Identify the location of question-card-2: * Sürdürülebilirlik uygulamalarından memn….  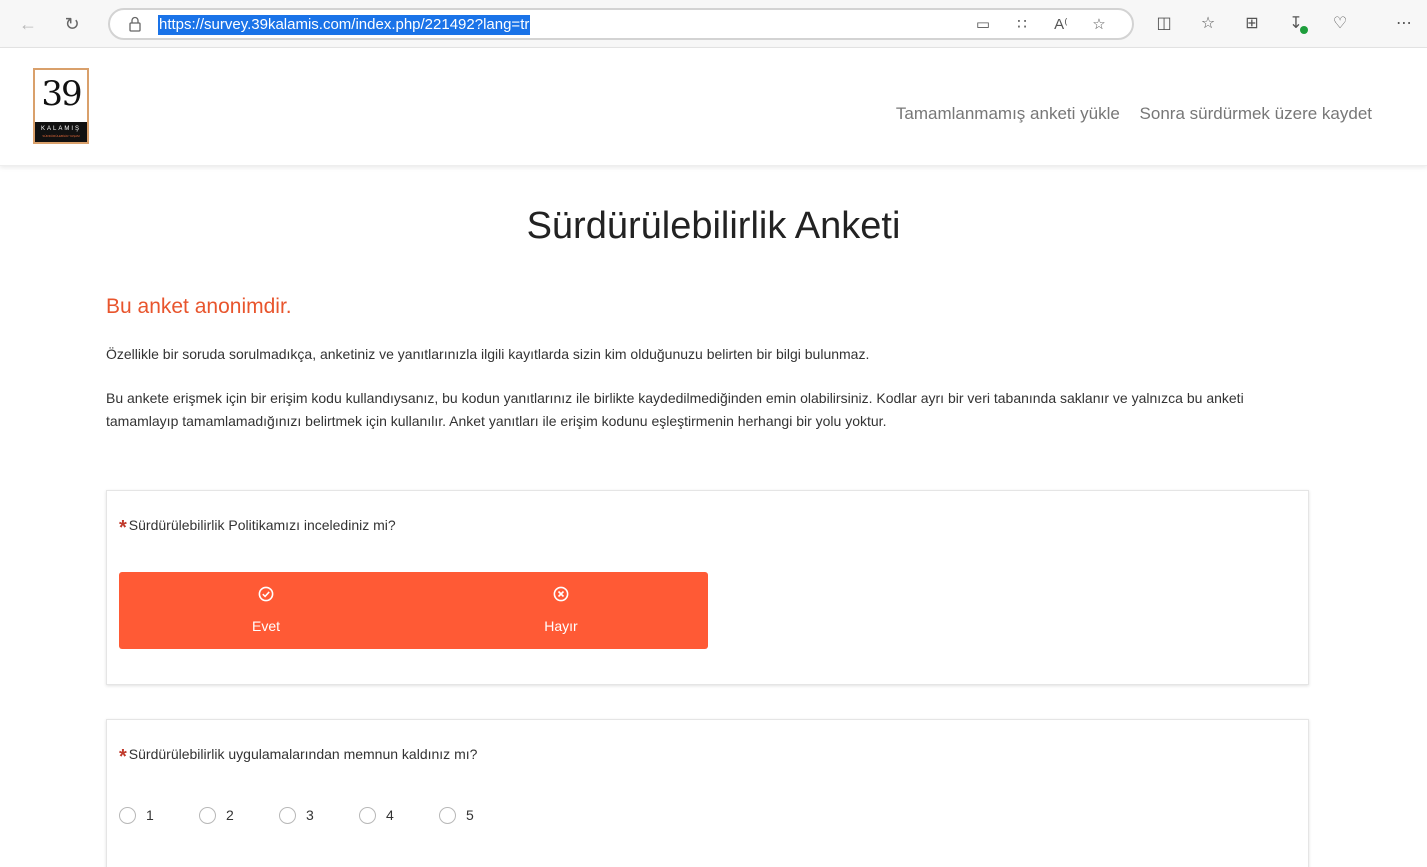
(707, 793).